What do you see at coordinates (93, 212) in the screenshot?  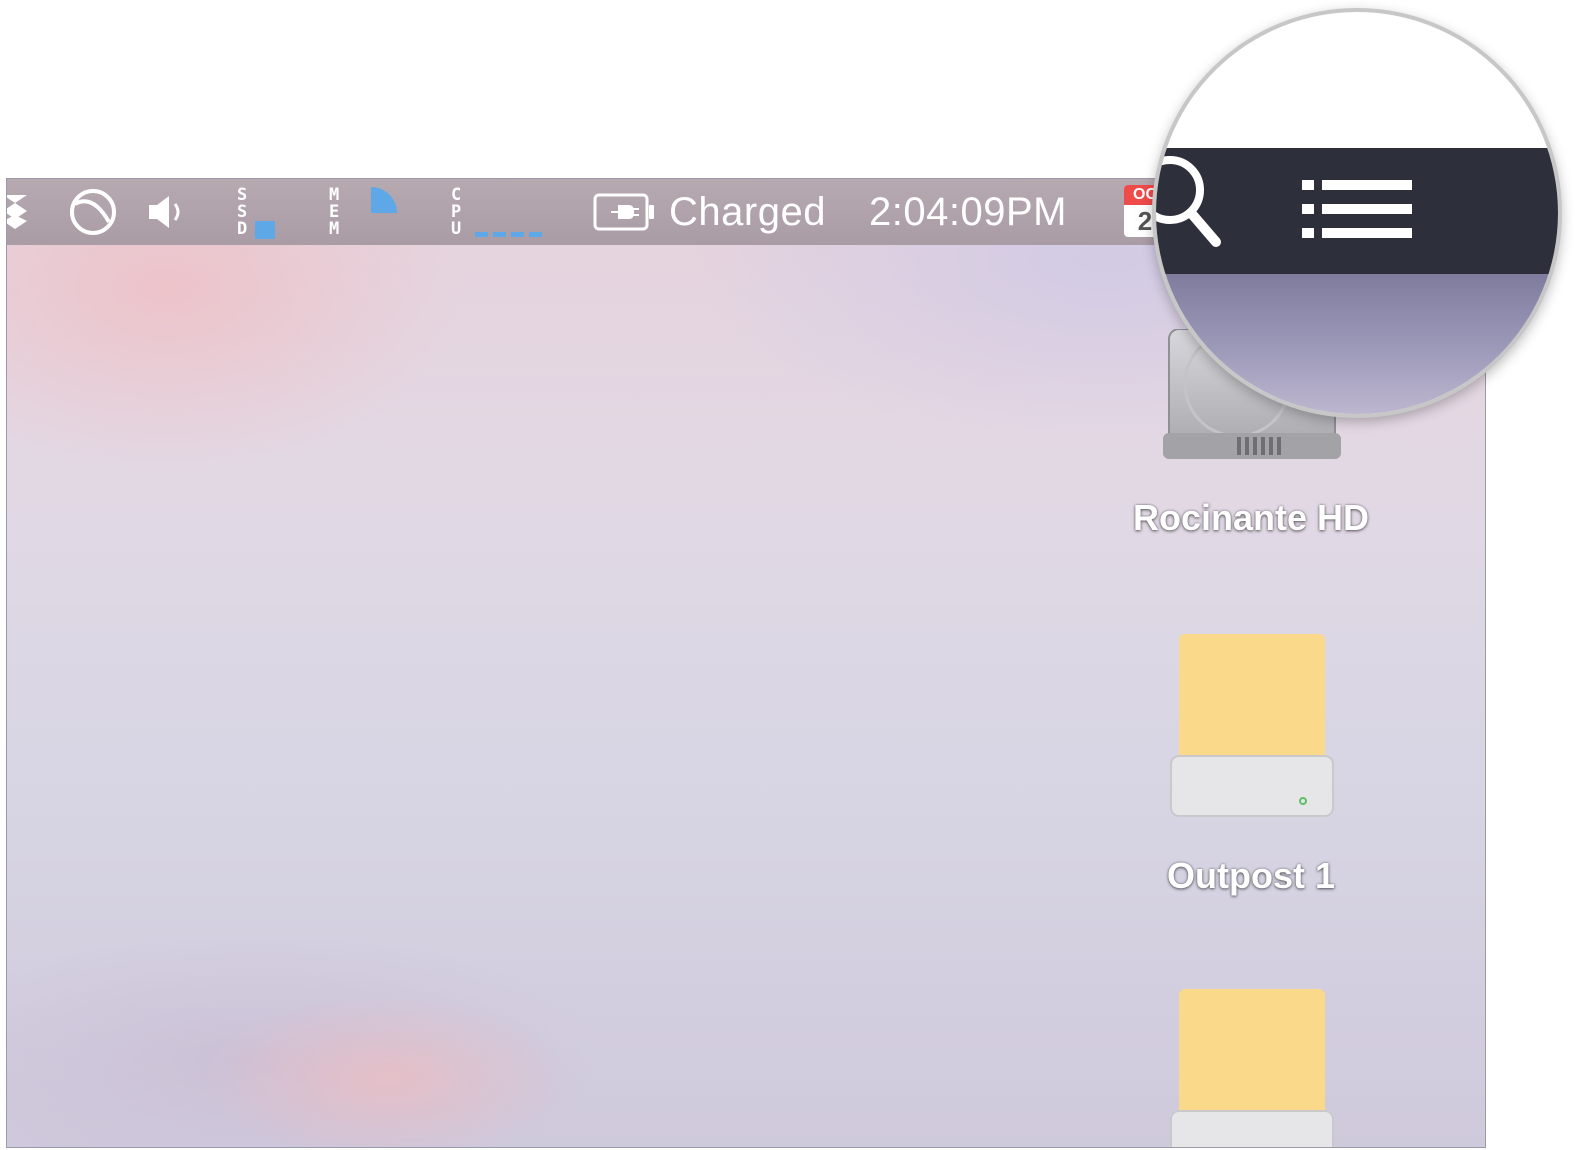 I see `do-not-disturb-icon` at bounding box center [93, 212].